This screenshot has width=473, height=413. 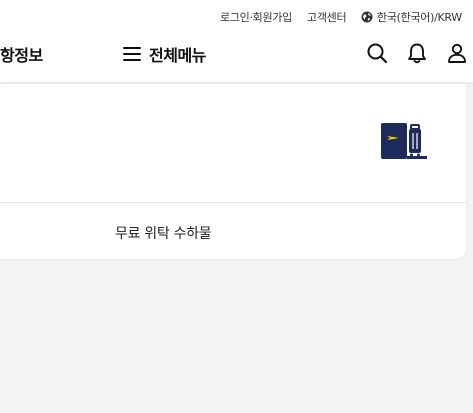 I want to click on free-checked-baggage-label: 무료 위탁 수하물, so click(x=163, y=233).